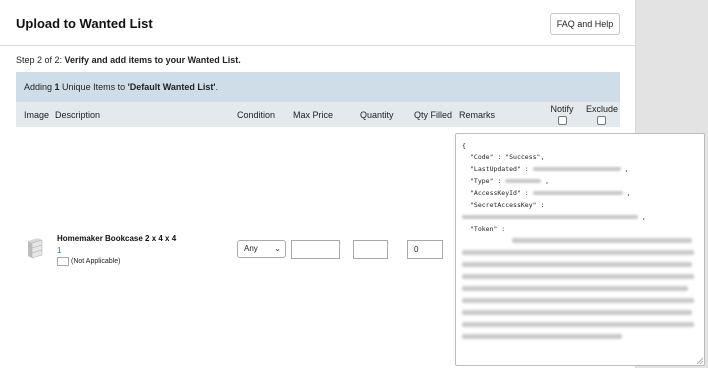 The width and height of the screenshot is (708, 368). Describe the element at coordinates (507, 157) in the screenshot. I see `json-code-line: "Code" : "Success",` at that location.